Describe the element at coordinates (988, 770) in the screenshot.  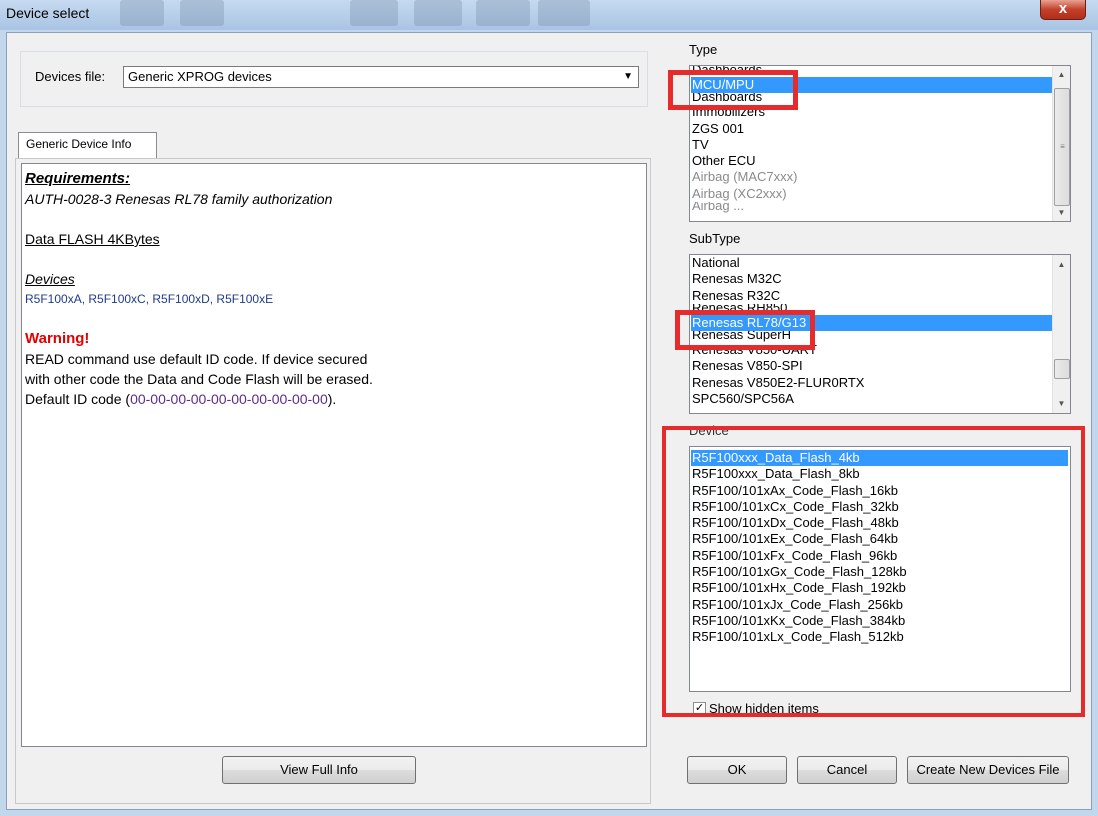
I see `create-new-devices-file-button: Create New Devices File` at that location.